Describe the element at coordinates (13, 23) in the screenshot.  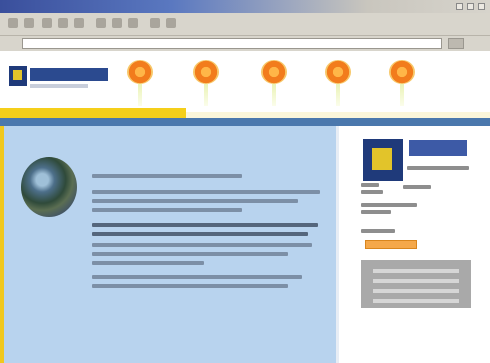
I see `back-icon` at that location.